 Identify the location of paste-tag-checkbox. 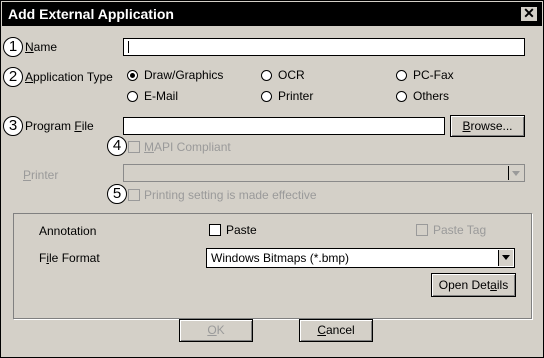
(422, 230).